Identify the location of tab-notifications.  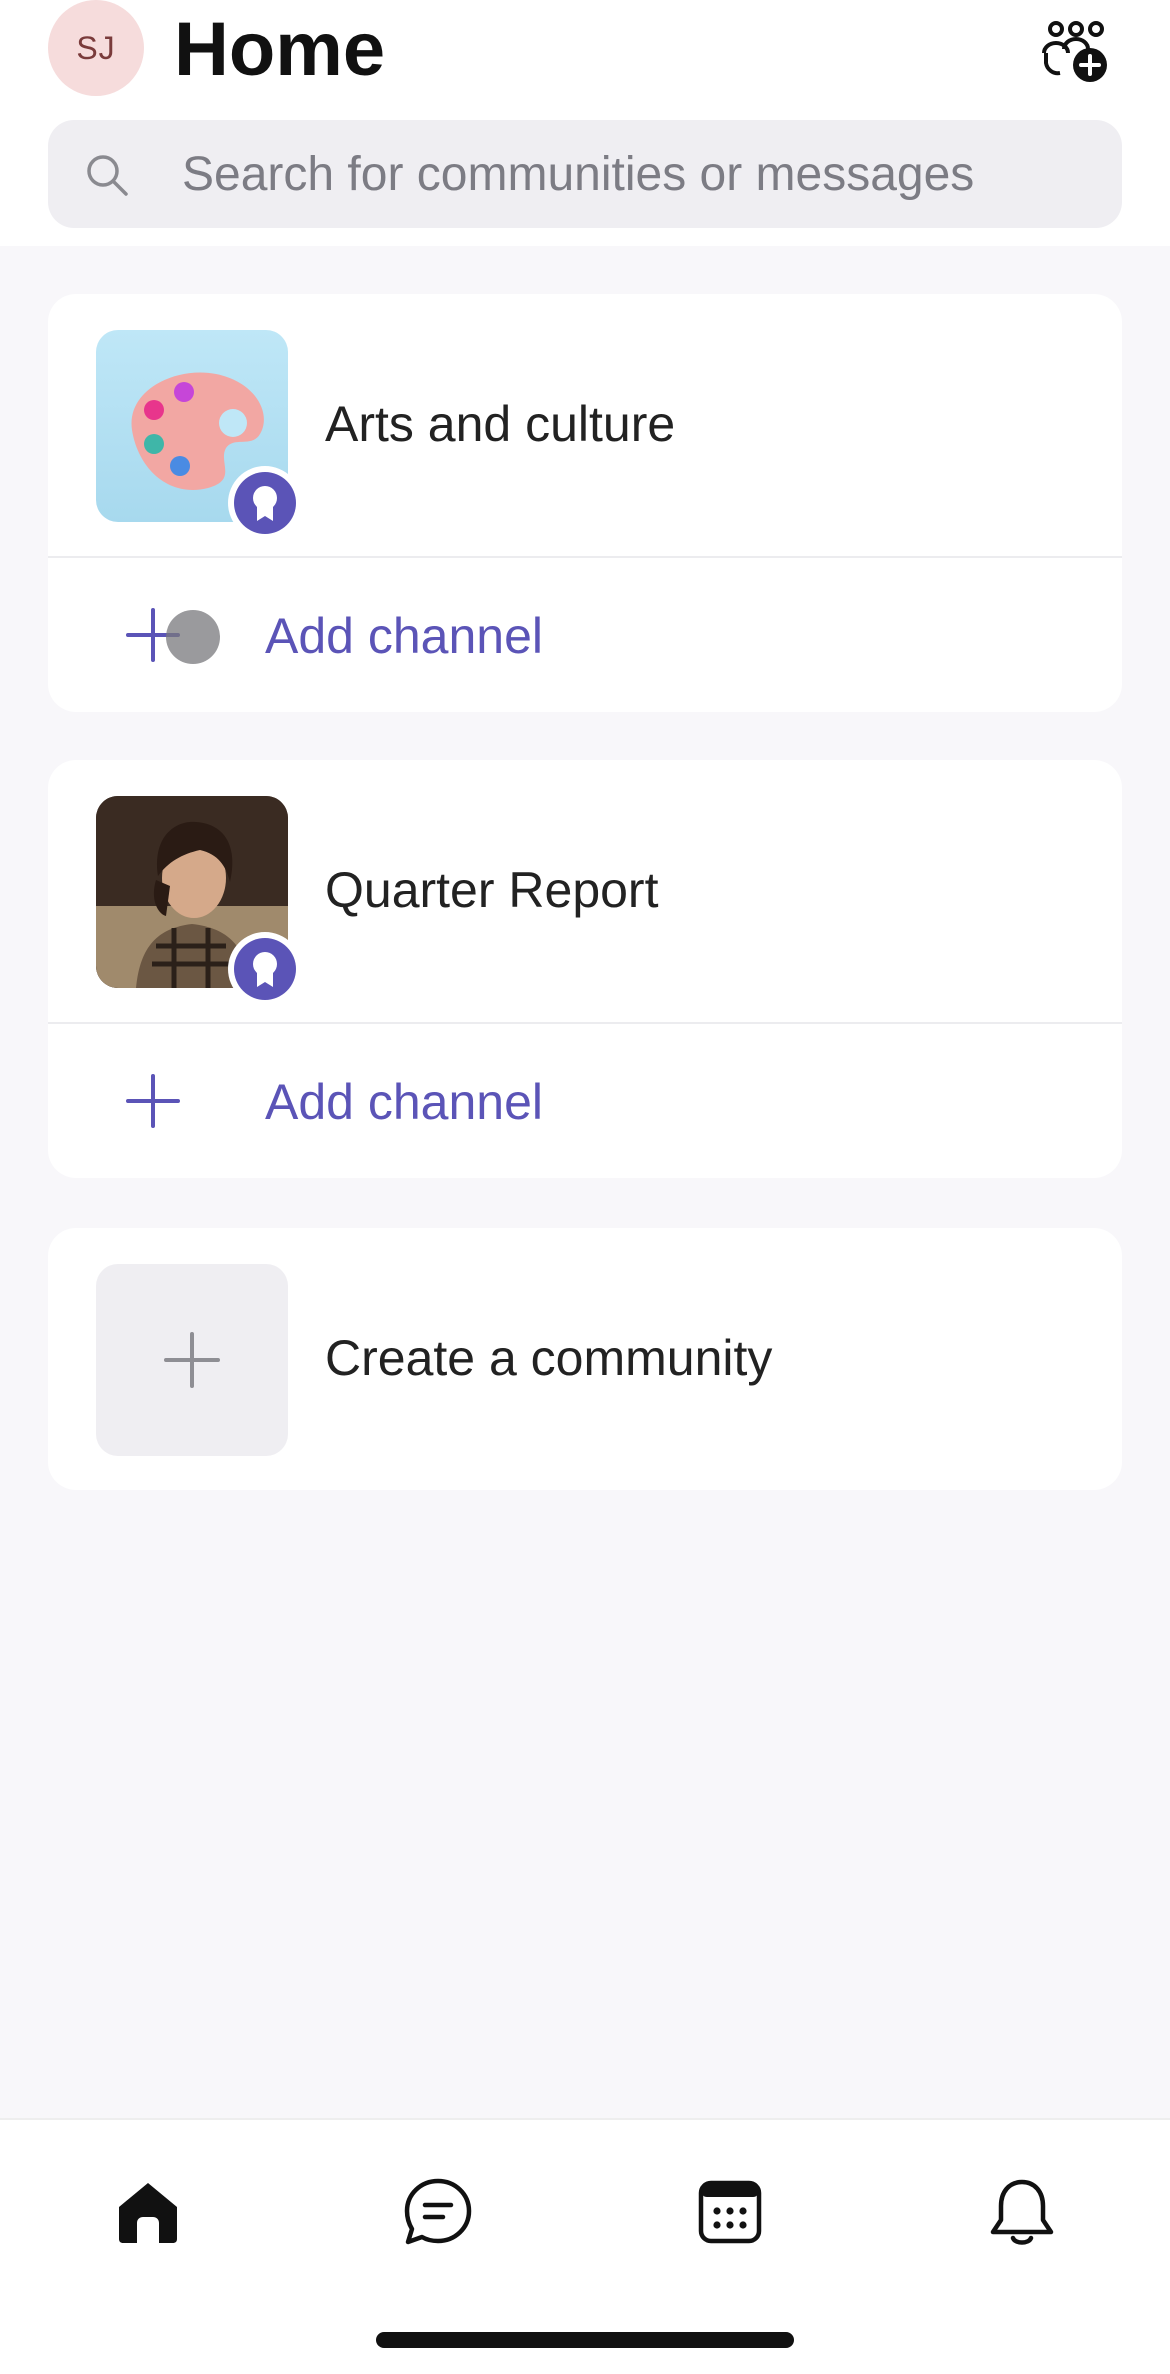
(1022, 2212).